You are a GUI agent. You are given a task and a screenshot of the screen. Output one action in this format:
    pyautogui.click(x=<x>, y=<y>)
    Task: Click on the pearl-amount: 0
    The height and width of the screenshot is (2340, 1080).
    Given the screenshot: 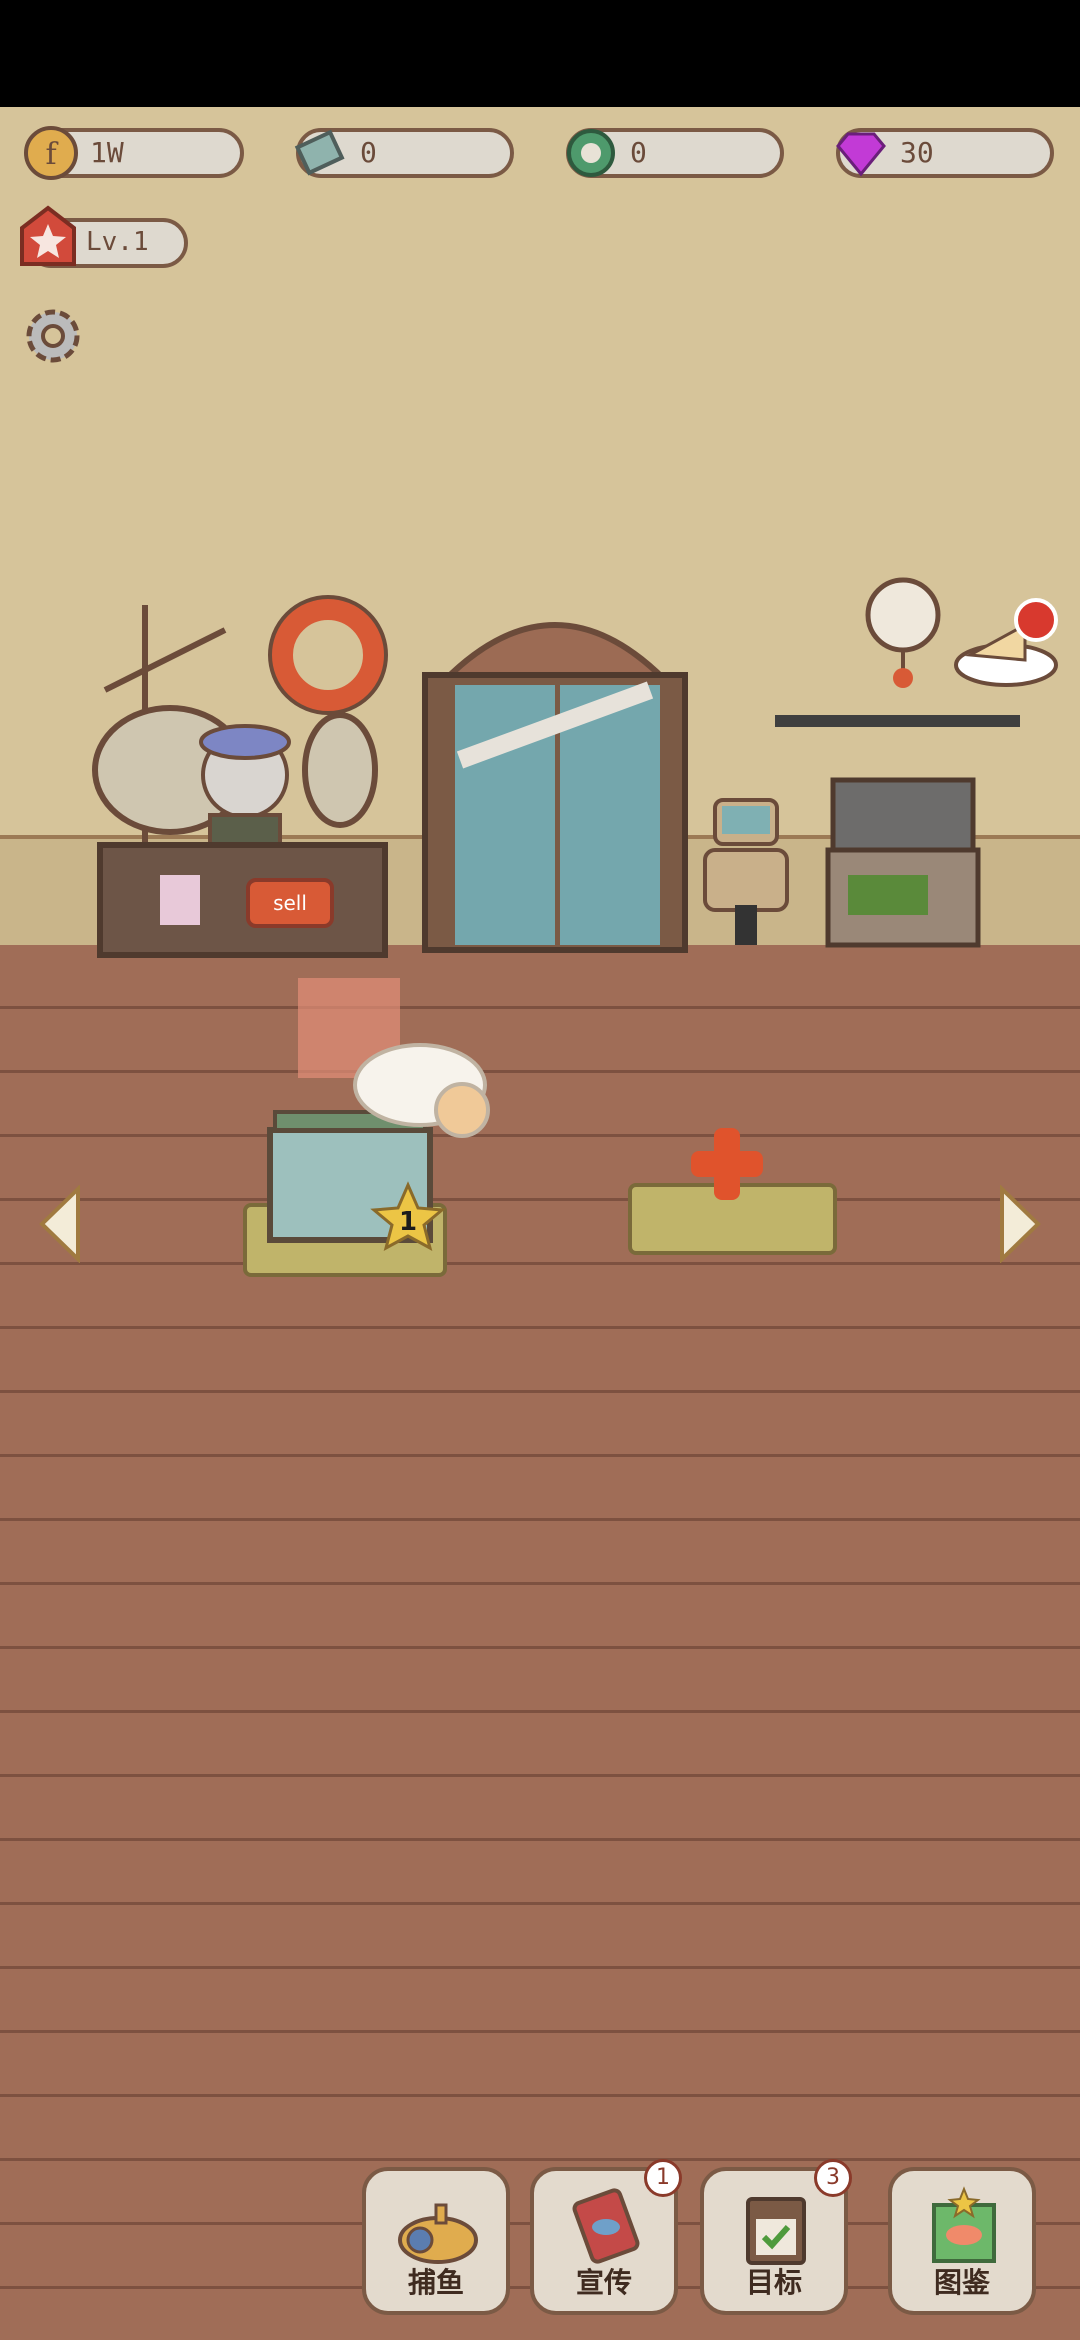 What is the action you would take?
    pyautogui.click(x=638, y=152)
    